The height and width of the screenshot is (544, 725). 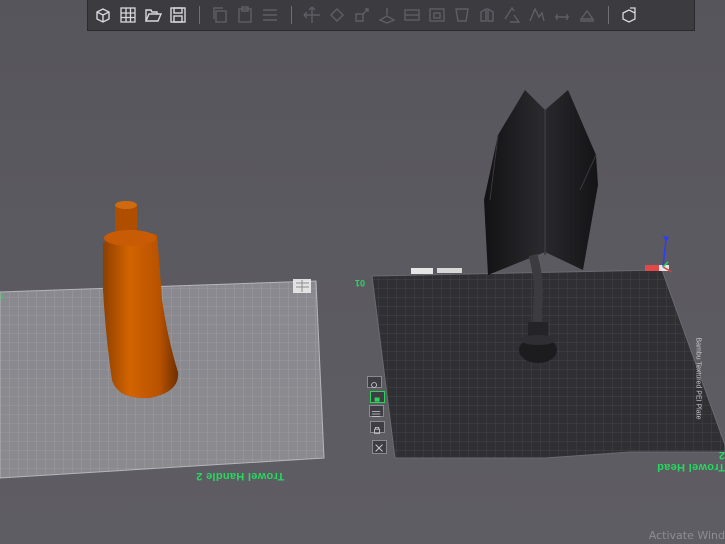 I want to click on arrange-icon, so click(x=376, y=414).